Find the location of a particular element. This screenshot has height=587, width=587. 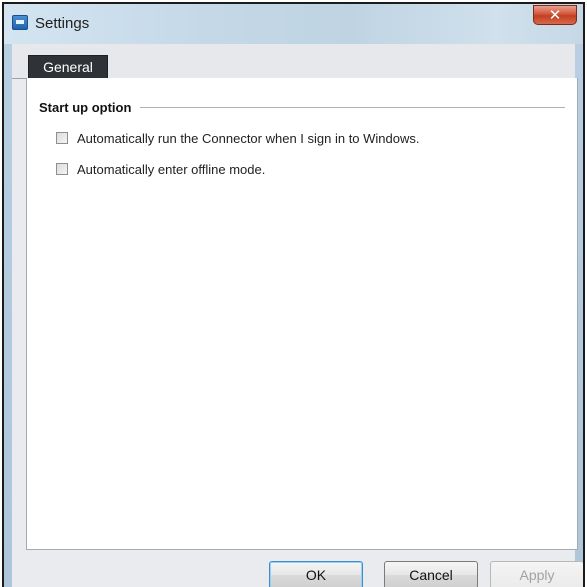

tab-strip: General is located at coordinates (293, 61).